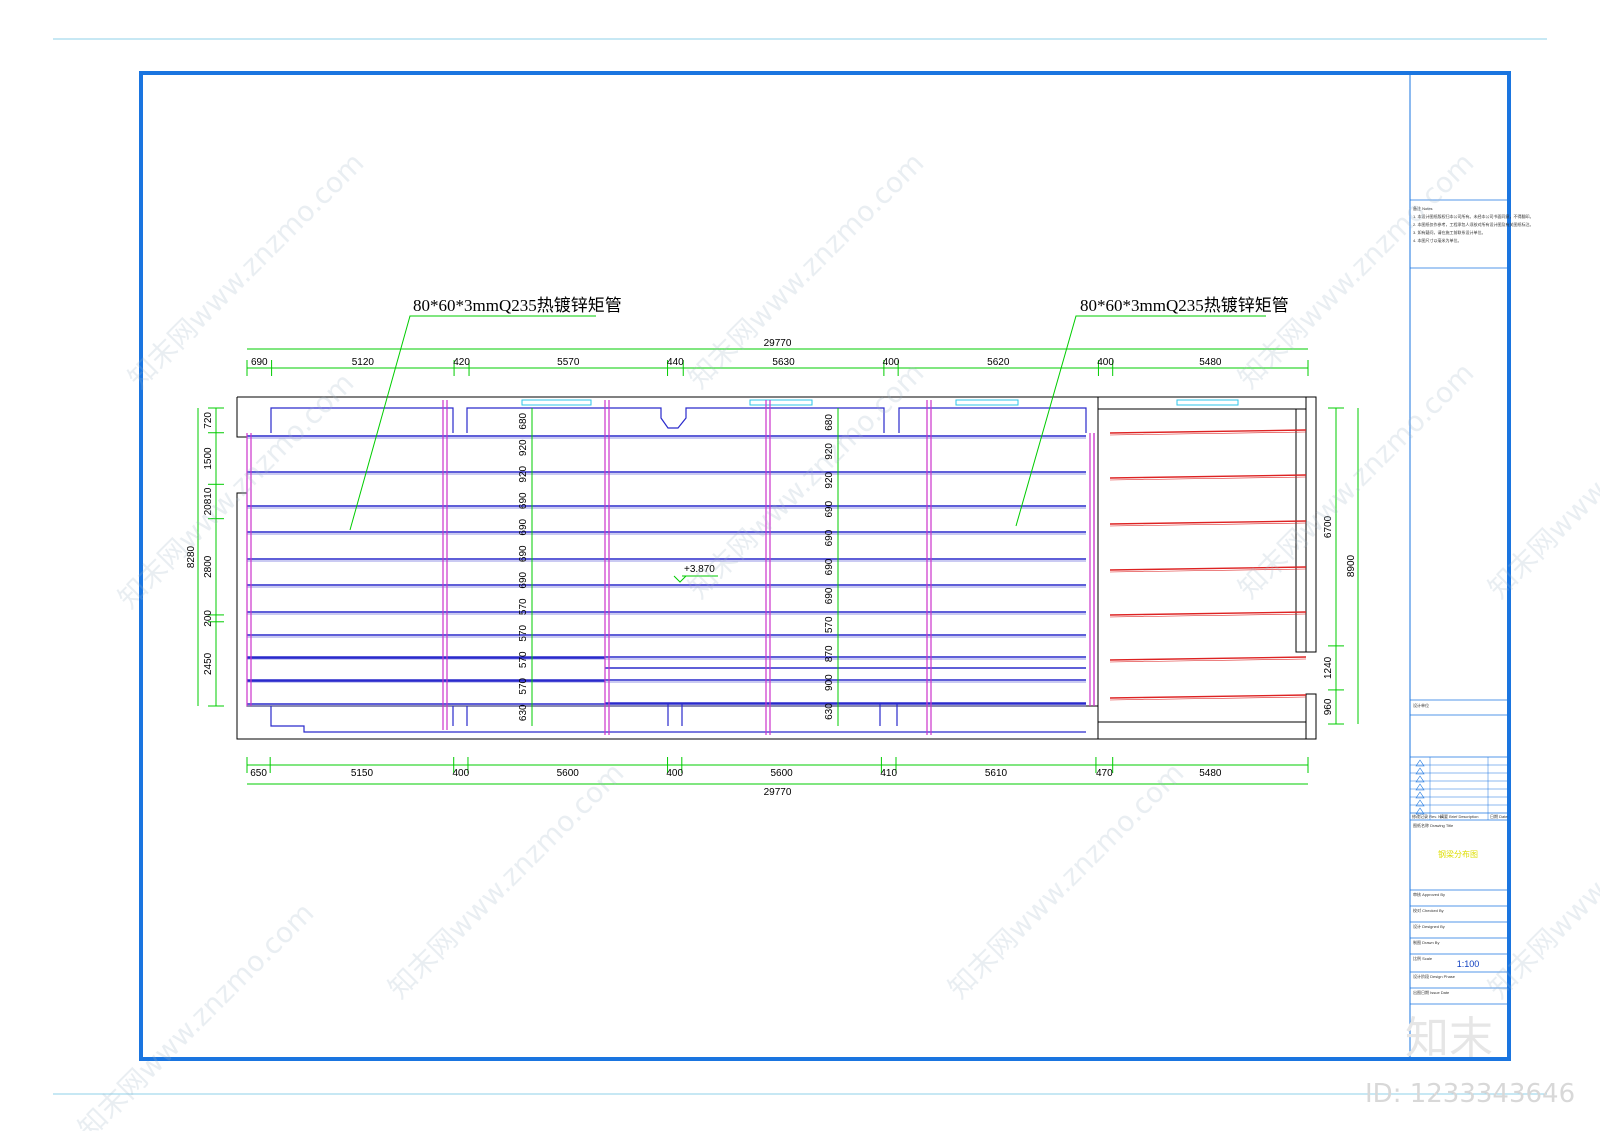 The height and width of the screenshot is (1131, 1600). Describe the element at coordinates (1210, 362) in the screenshot. I see `top-dims-seg-10: 5480` at that location.